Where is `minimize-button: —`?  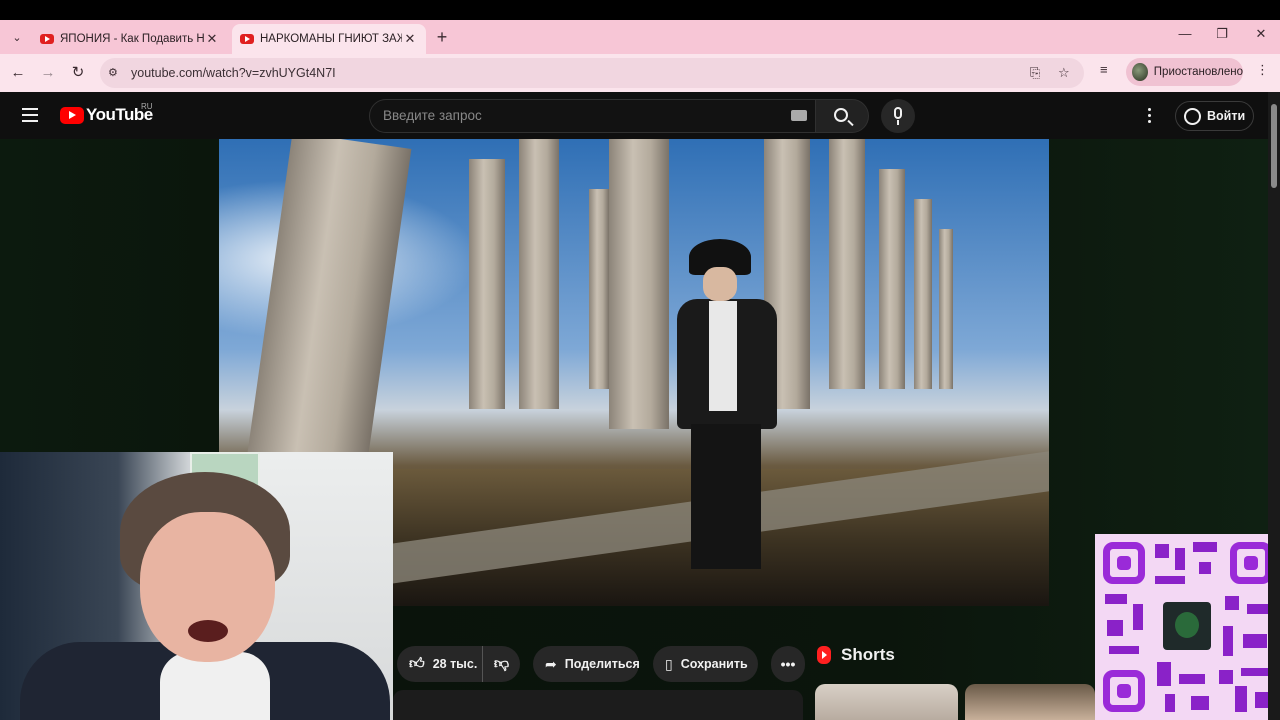
minimize-button: — is located at coordinates (1185, 33).